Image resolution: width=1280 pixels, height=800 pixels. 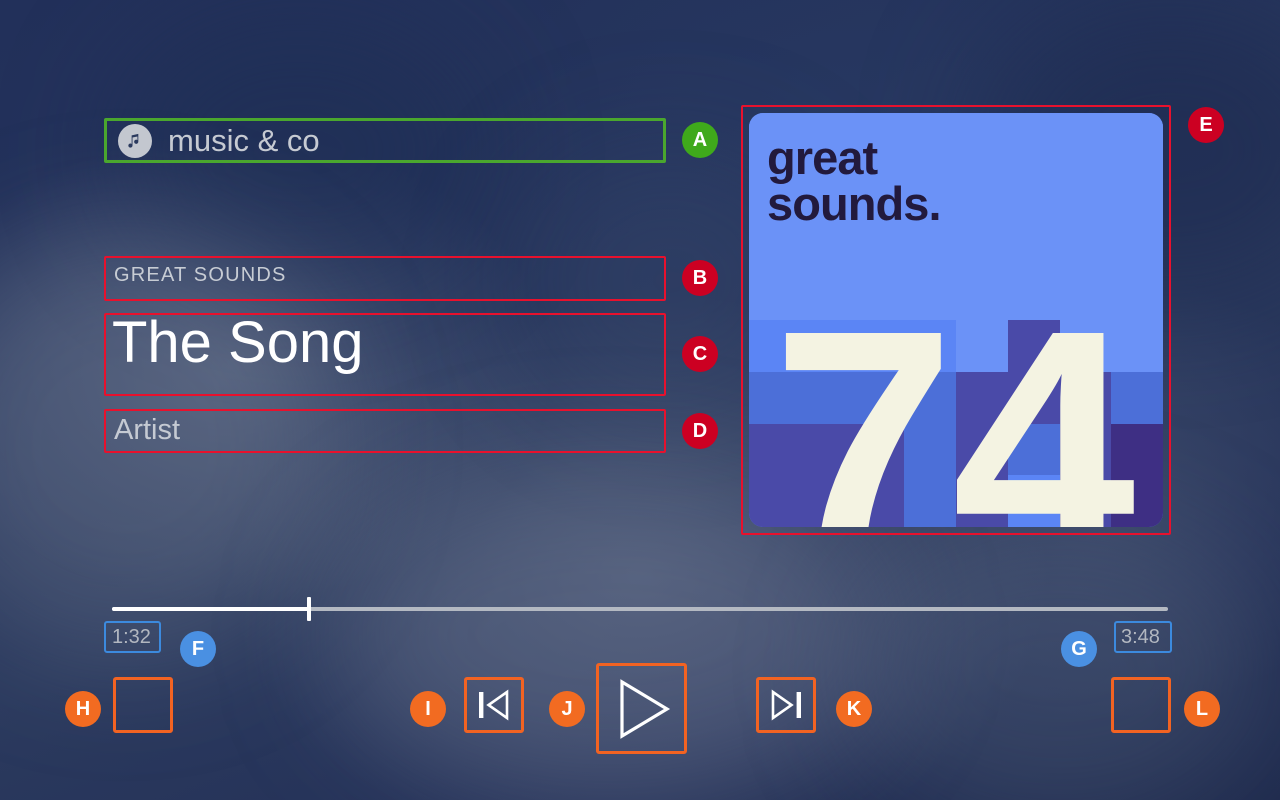 I want to click on annotation-badge-a: A, so click(x=700, y=140).